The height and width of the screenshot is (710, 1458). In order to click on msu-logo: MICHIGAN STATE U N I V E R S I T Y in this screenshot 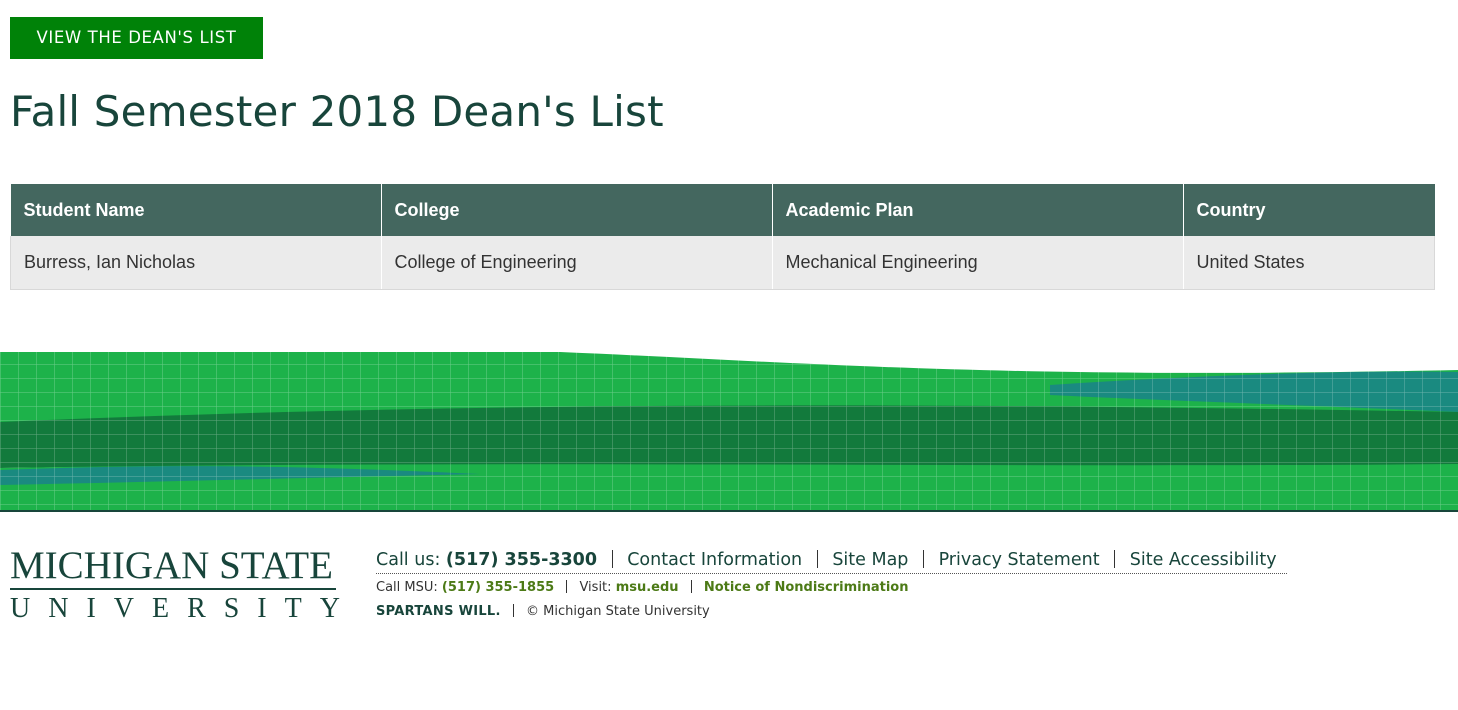, I will do `click(175, 584)`.